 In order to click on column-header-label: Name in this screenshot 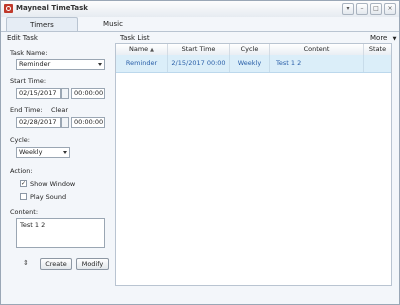, I will do `click(138, 49)`.